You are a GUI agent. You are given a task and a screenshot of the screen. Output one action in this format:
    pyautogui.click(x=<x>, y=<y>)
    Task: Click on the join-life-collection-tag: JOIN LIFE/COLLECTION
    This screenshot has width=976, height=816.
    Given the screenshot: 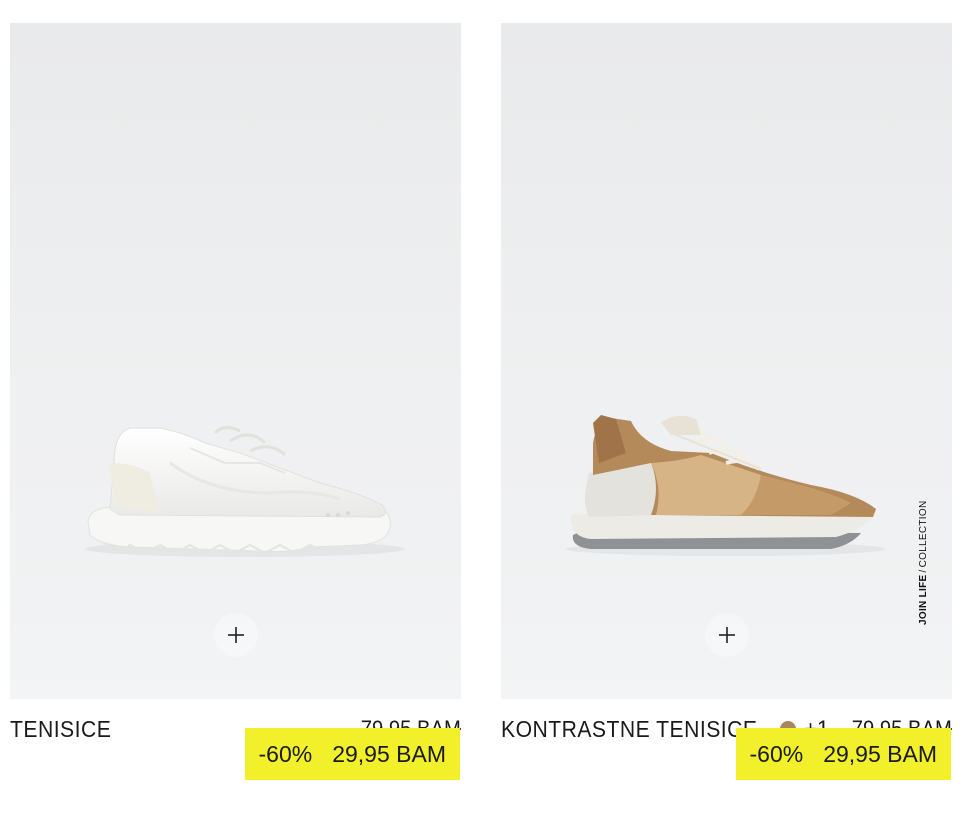 What is the action you would take?
    pyautogui.click(x=925, y=563)
    